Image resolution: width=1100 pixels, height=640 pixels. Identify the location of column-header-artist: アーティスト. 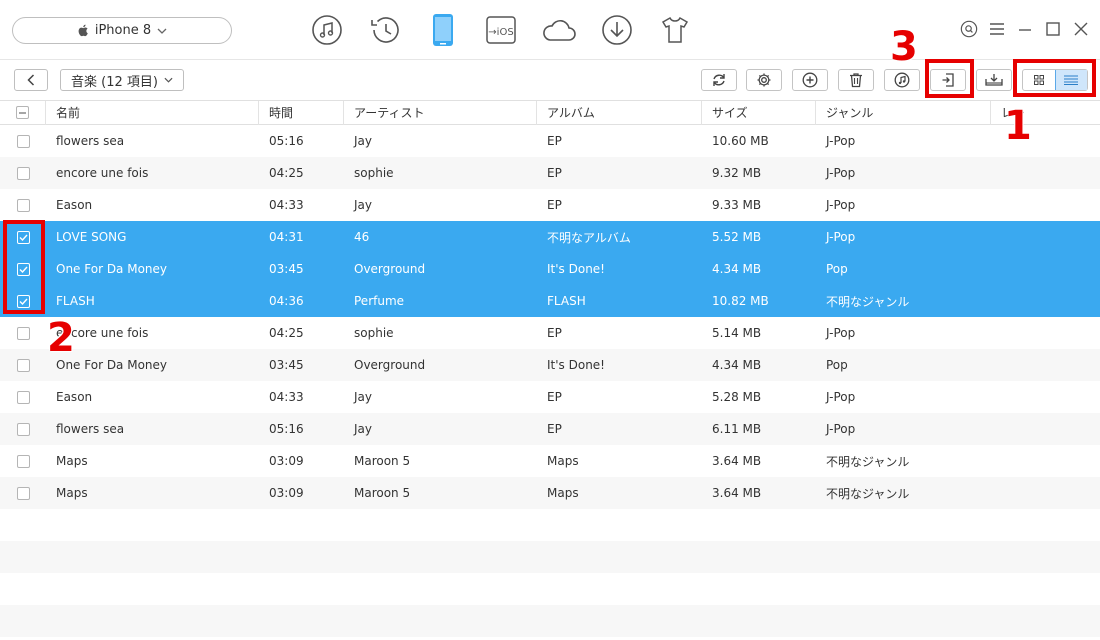
(440, 113).